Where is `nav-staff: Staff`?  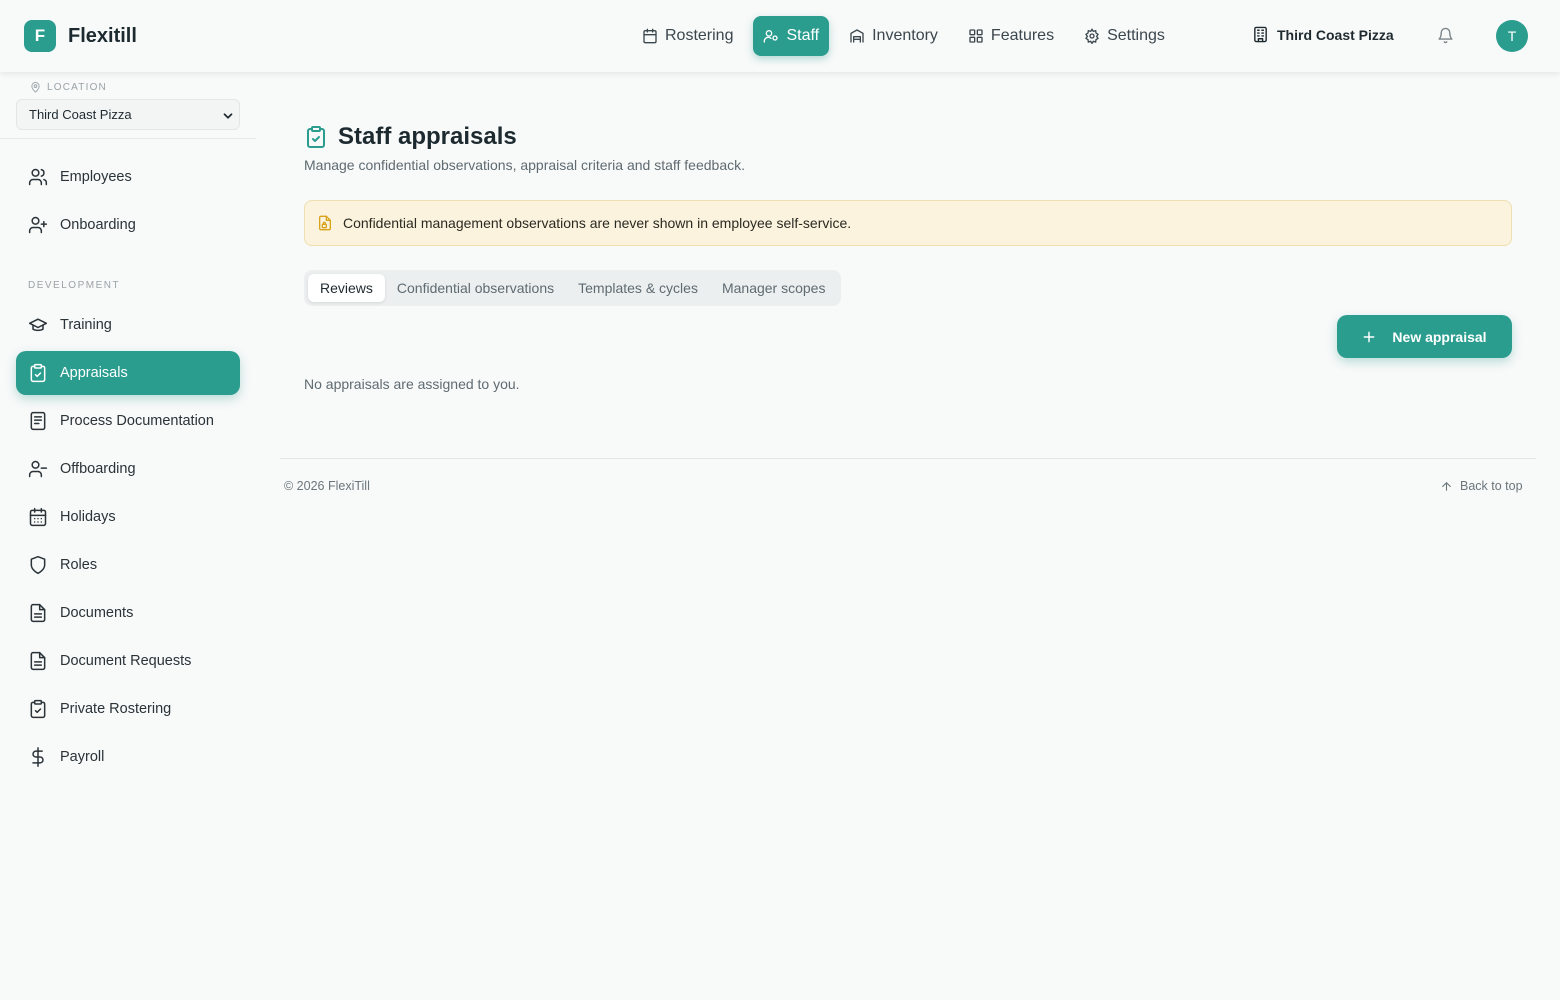
nav-staff: Staff is located at coordinates (791, 36).